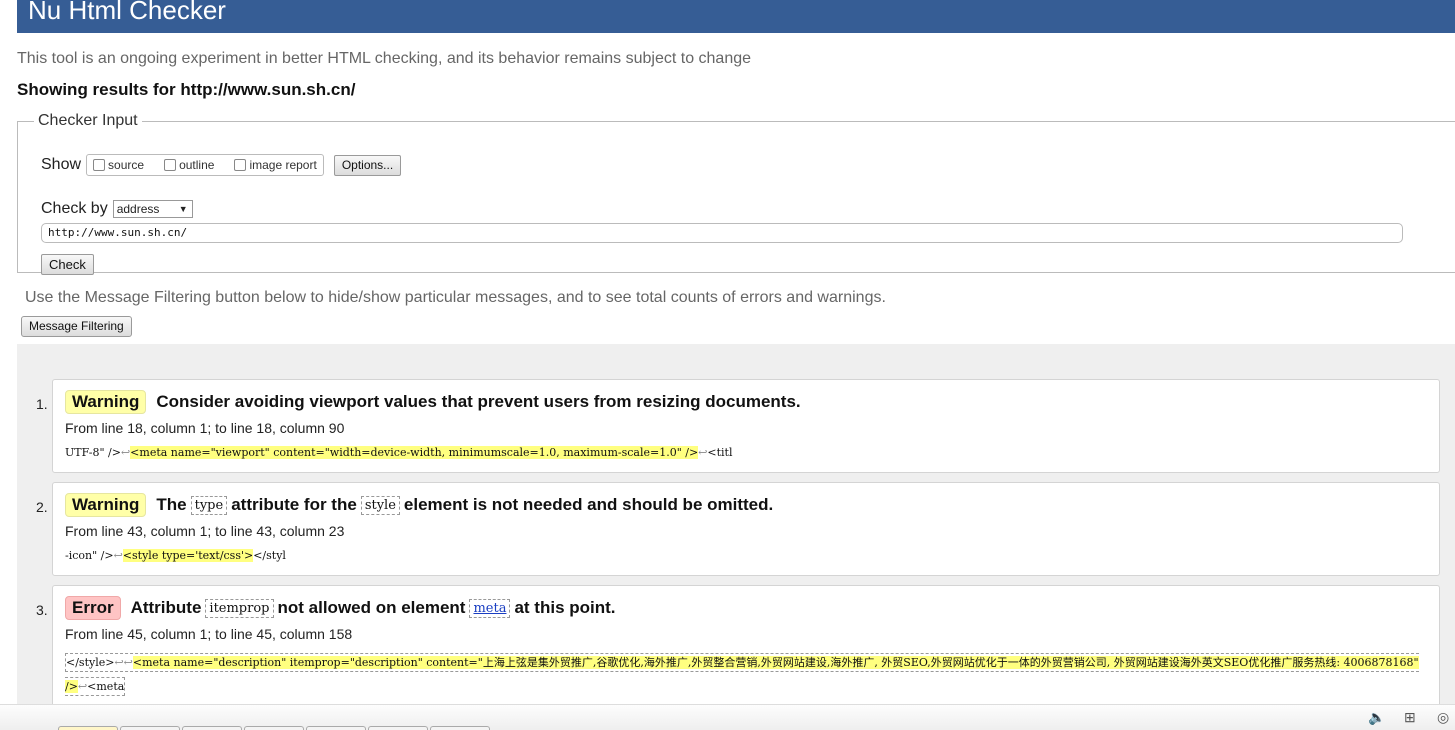 This screenshot has width=1455, height=730. I want to click on show-options-group: source outline image report, so click(205, 165).